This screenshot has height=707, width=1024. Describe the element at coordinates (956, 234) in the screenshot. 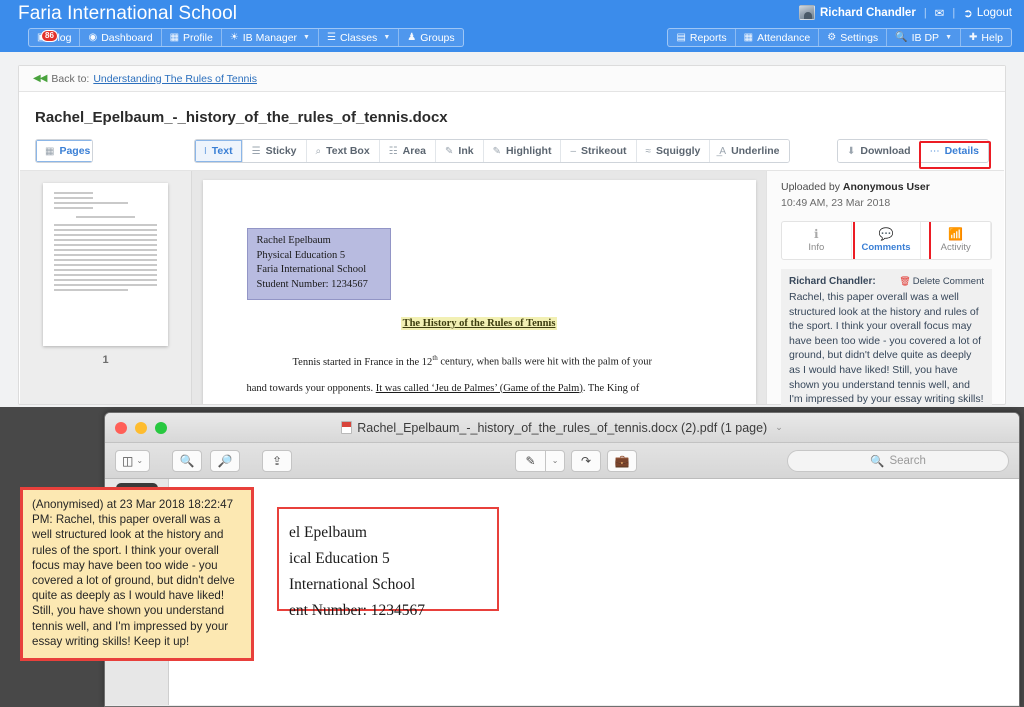

I see `activity-feed-icon: 📶` at that location.